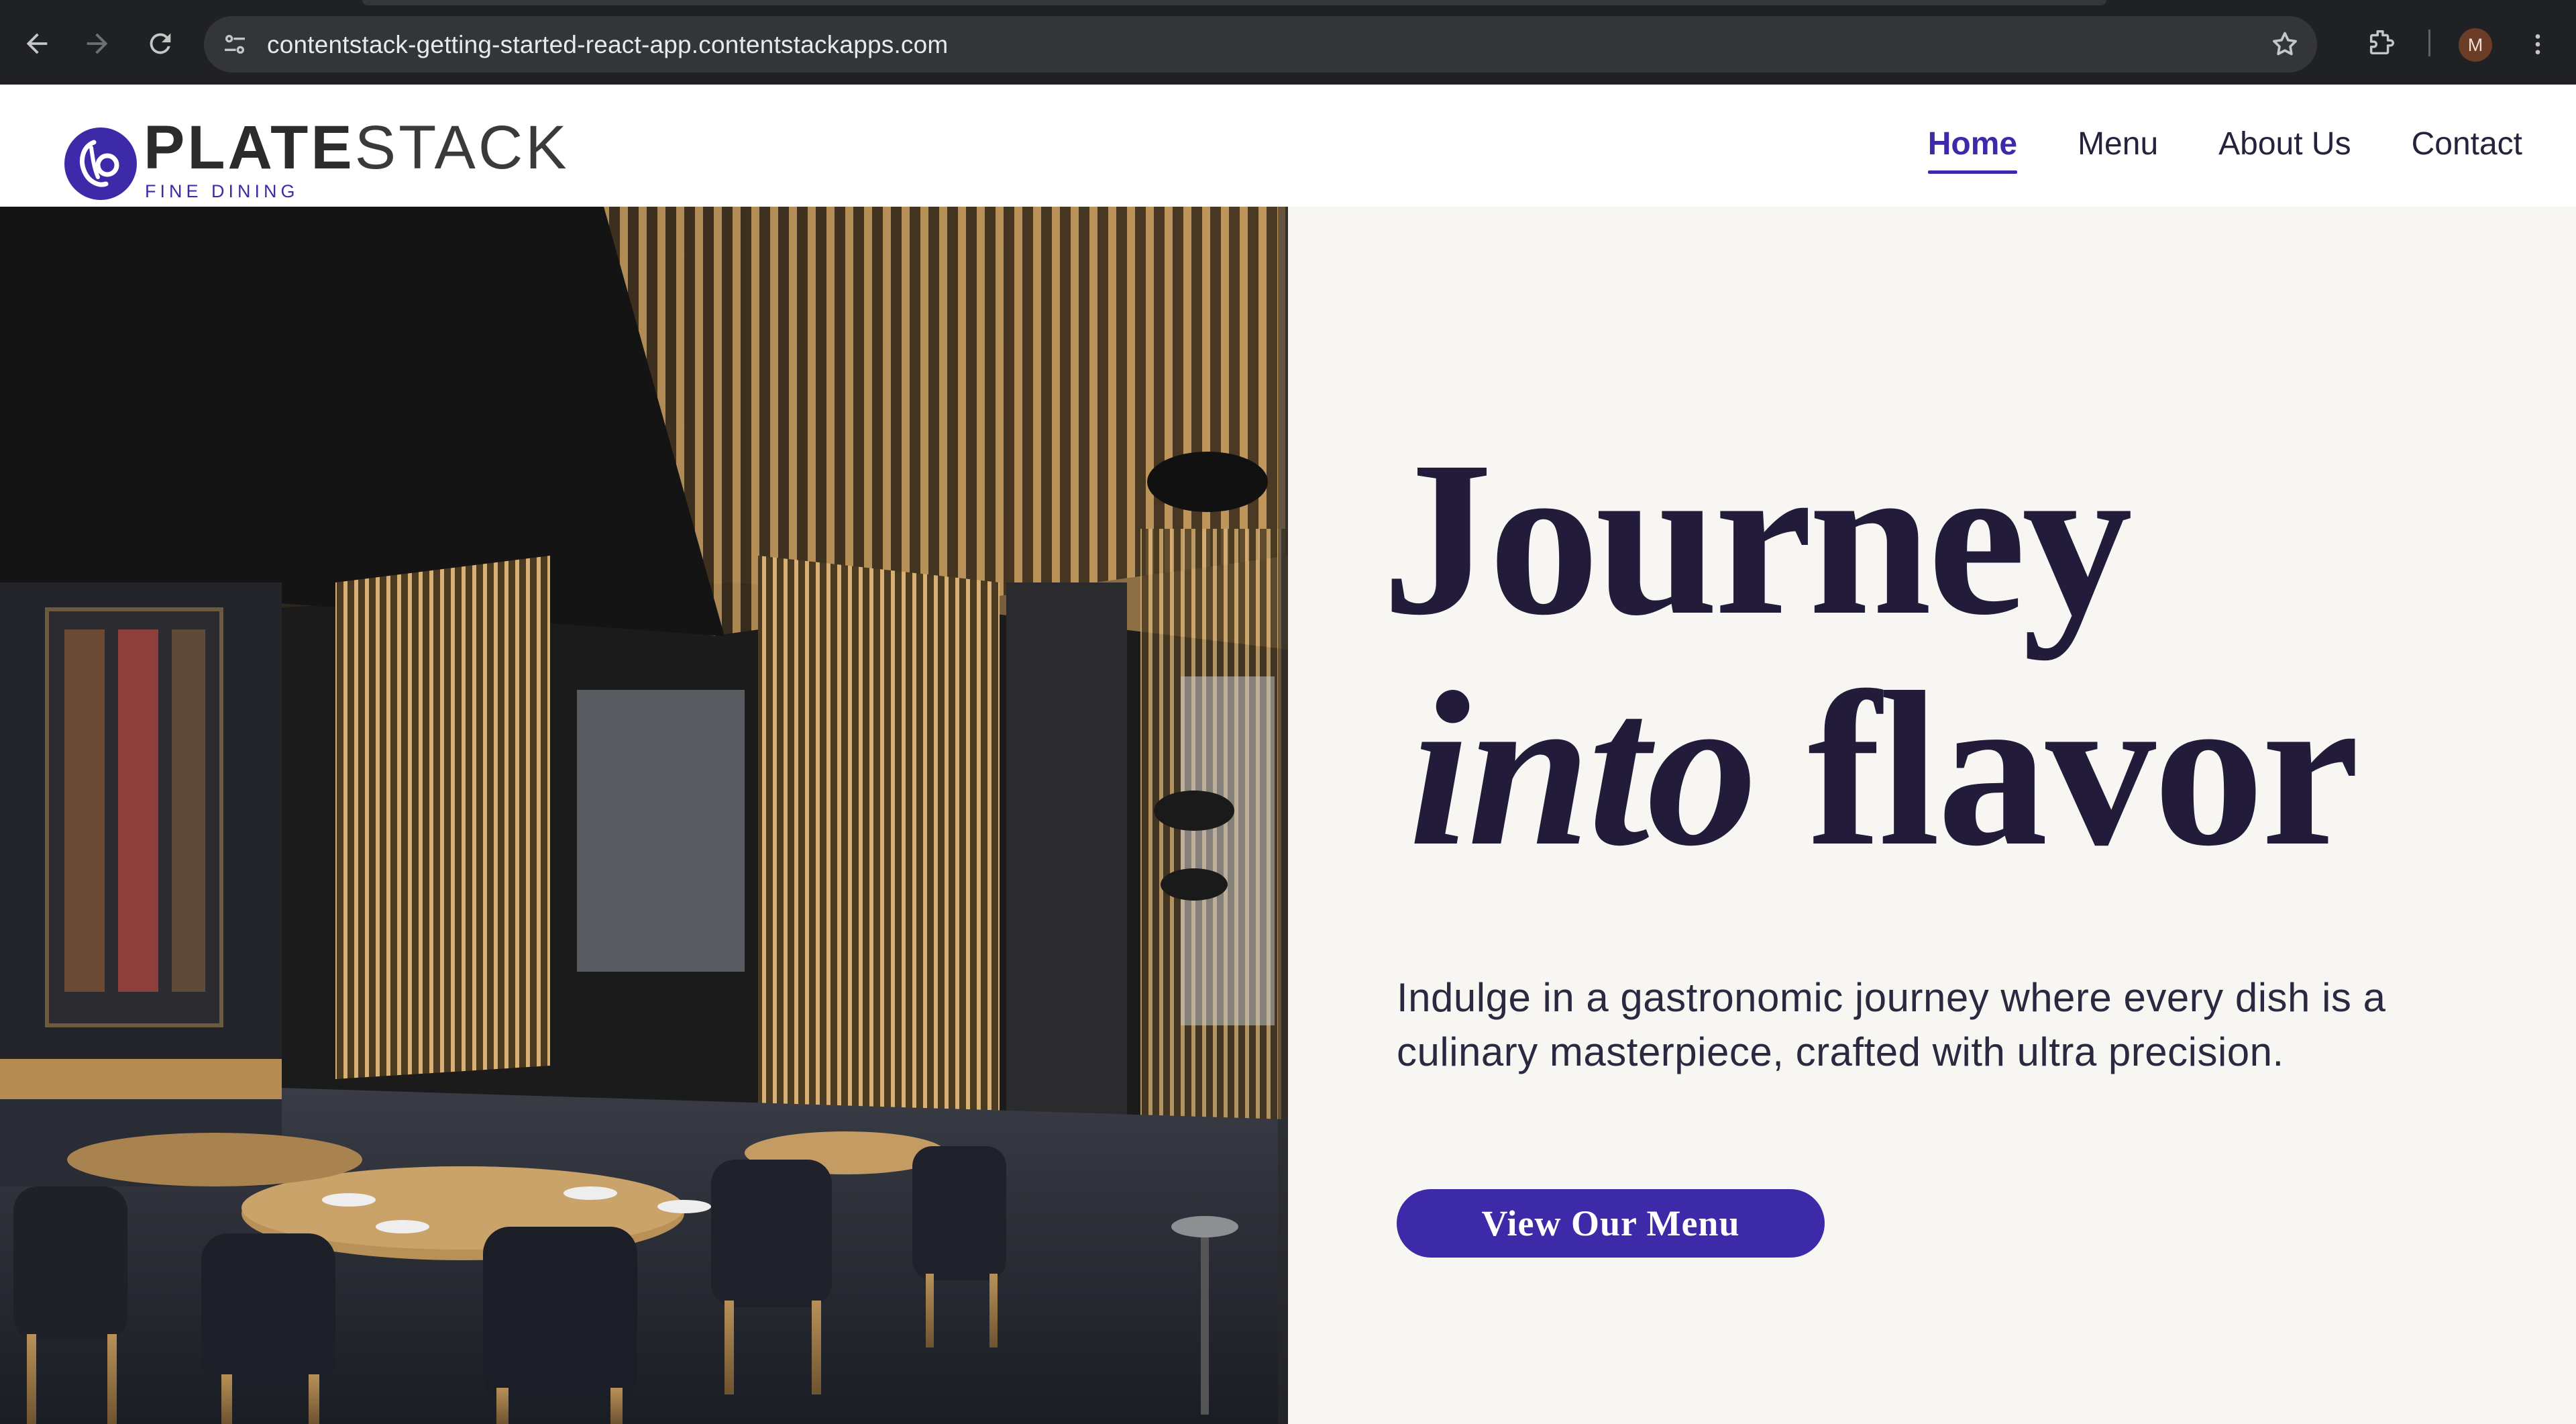 Image resolution: width=2576 pixels, height=1424 pixels. I want to click on logo-subtitle: FINE DINING, so click(222, 191).